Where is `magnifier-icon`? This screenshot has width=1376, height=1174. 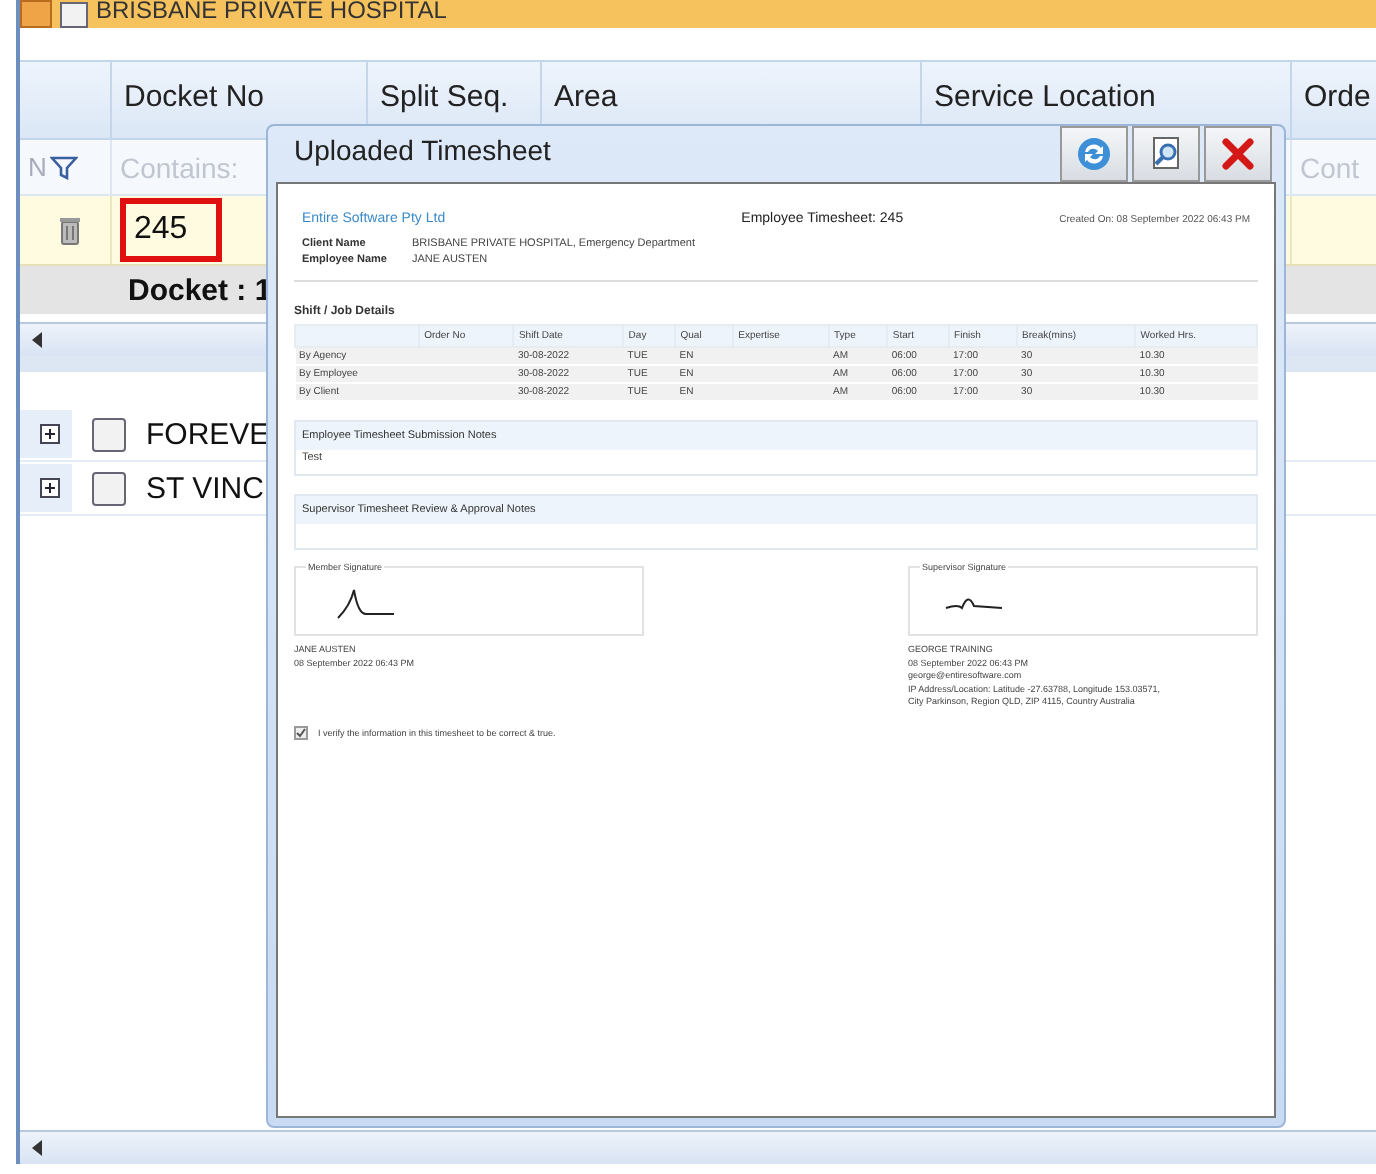 magnifier-icon is located at coordinates (1166, 154).